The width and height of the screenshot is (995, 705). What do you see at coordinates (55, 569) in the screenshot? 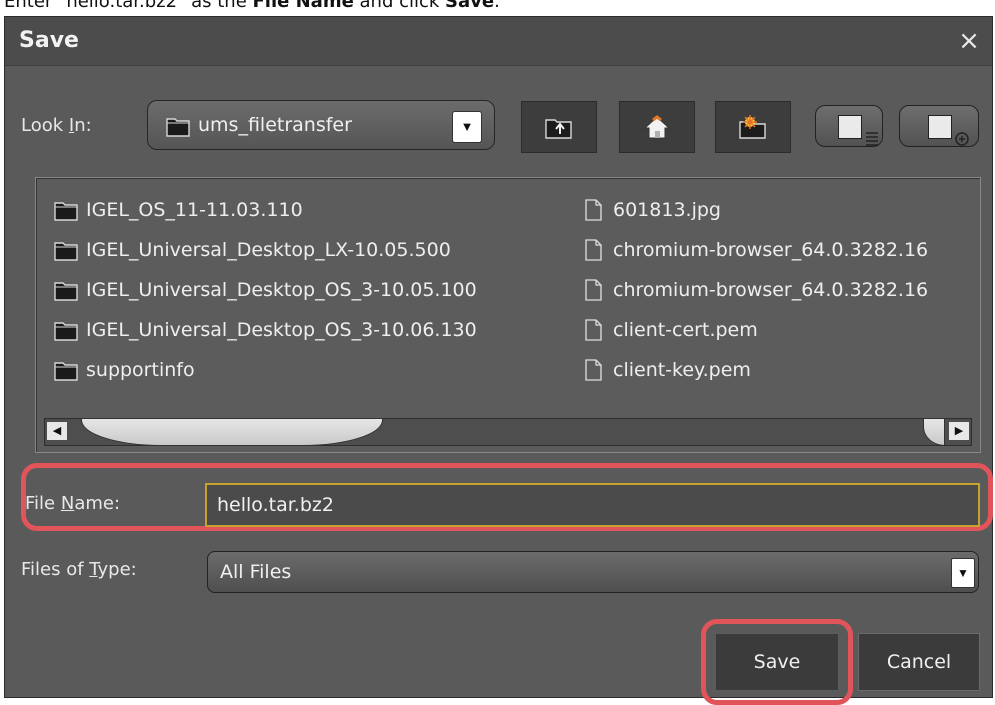
I see `file-type-label-pre: Files of` at bounding box center [55, 569].